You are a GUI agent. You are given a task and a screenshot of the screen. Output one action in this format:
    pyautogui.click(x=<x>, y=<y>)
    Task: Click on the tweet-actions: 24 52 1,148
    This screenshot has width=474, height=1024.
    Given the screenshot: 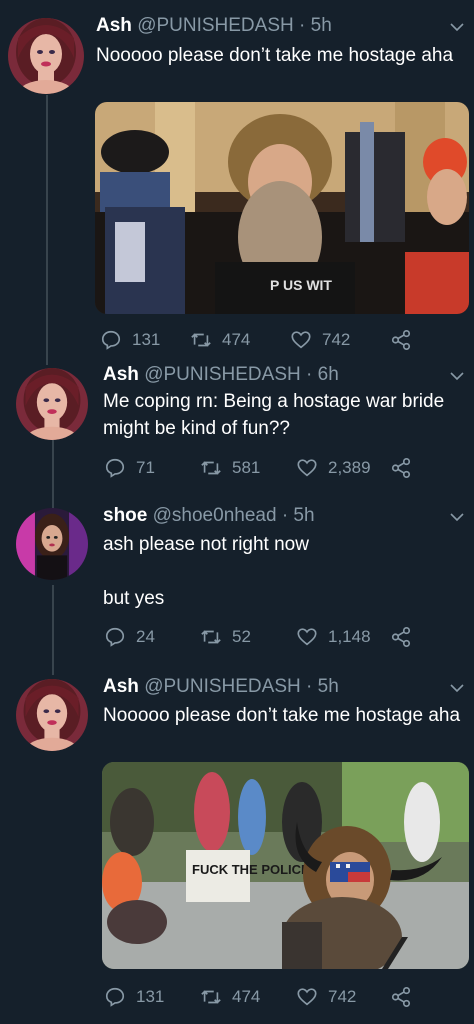 What is the action you would take?
    pyautogui.click(x=274, y=637)
    